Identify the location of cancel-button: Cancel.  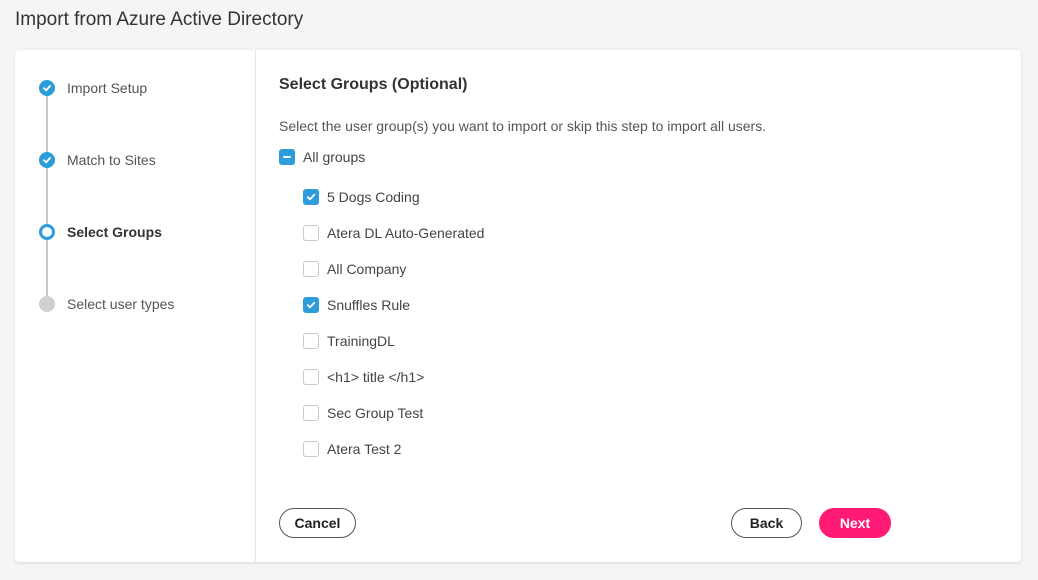
(317, 523).